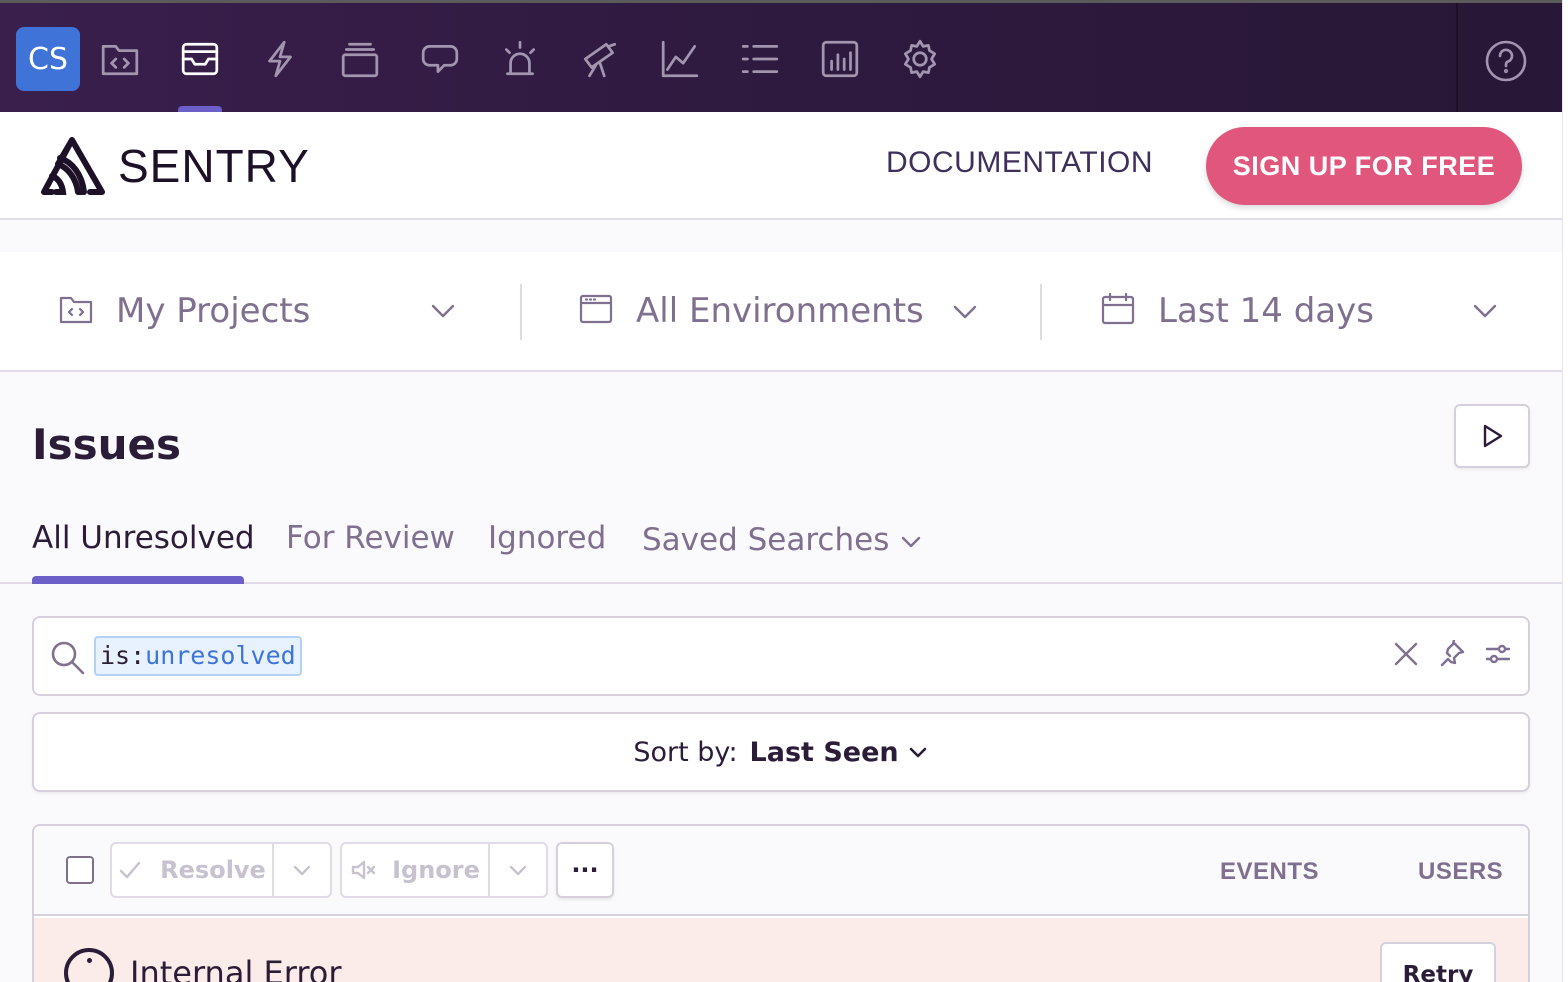 The width and height of the screenshot is (1568, 982). I want to click on resolve-button: Resolve, so click(192, 870).